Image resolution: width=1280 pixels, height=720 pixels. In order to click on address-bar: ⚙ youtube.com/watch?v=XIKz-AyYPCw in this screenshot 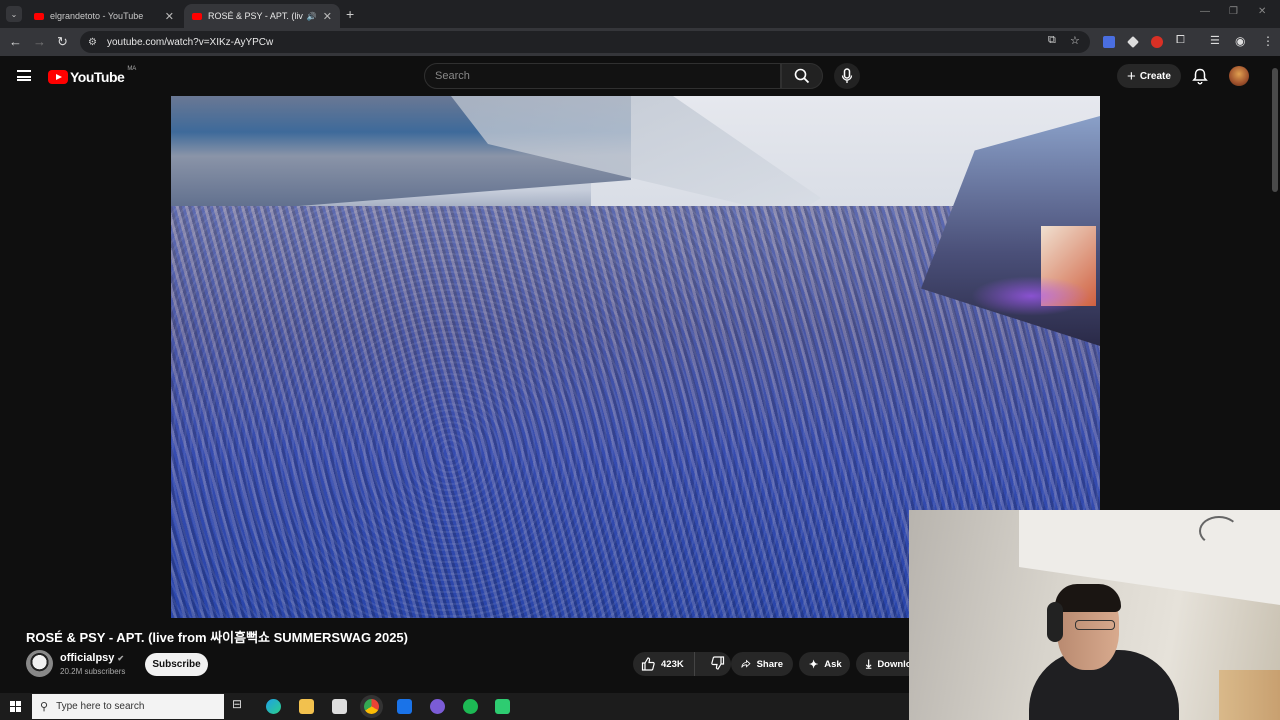, I will do `click(585, 42)`.